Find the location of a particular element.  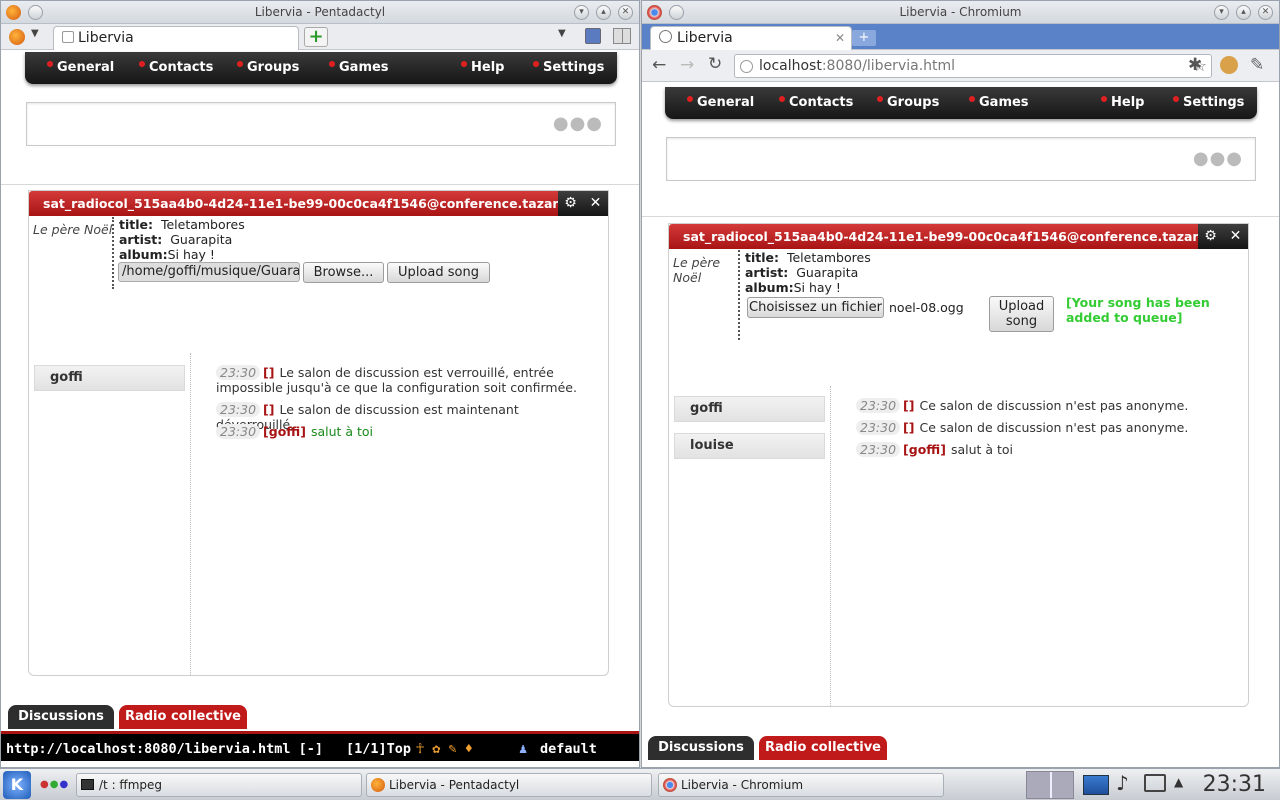

activities-icon: ●●● is located at coordinates (54, 784).